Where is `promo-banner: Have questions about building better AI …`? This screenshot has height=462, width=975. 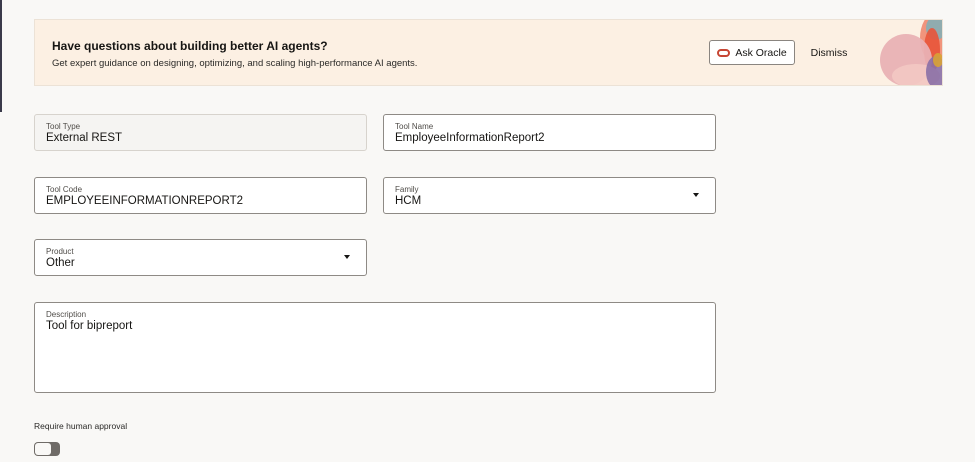 promo-banner: Have questions about building better AI … is located at coordinates (488, 52).